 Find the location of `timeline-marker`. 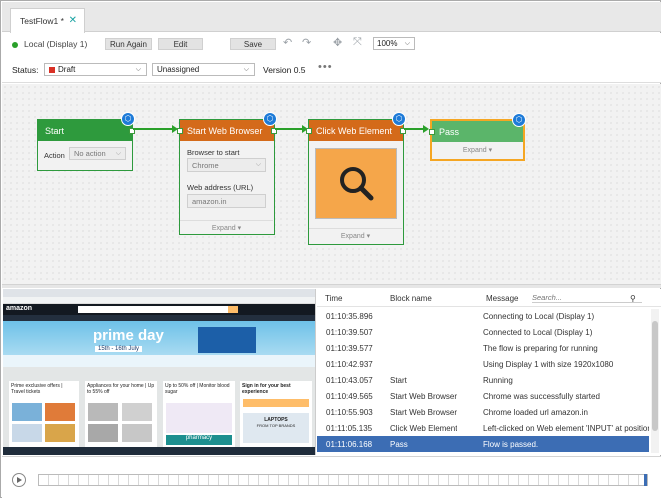

timeline-marker is located at coordinates (645, 480).